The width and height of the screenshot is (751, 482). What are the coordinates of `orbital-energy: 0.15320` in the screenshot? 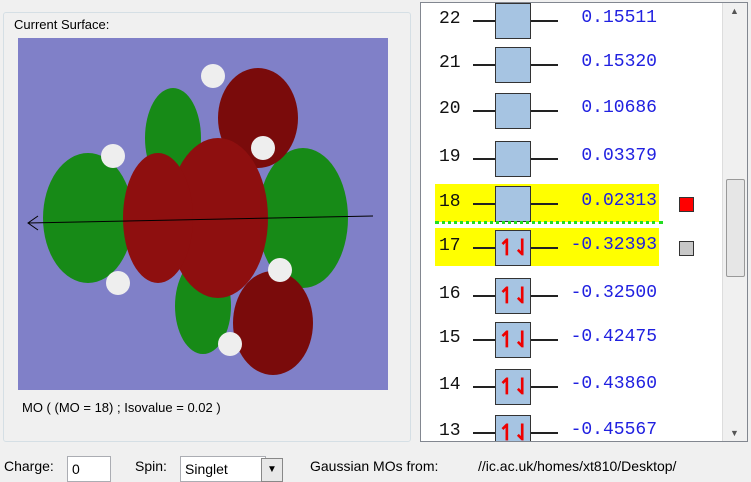 It's located at (619, 62).